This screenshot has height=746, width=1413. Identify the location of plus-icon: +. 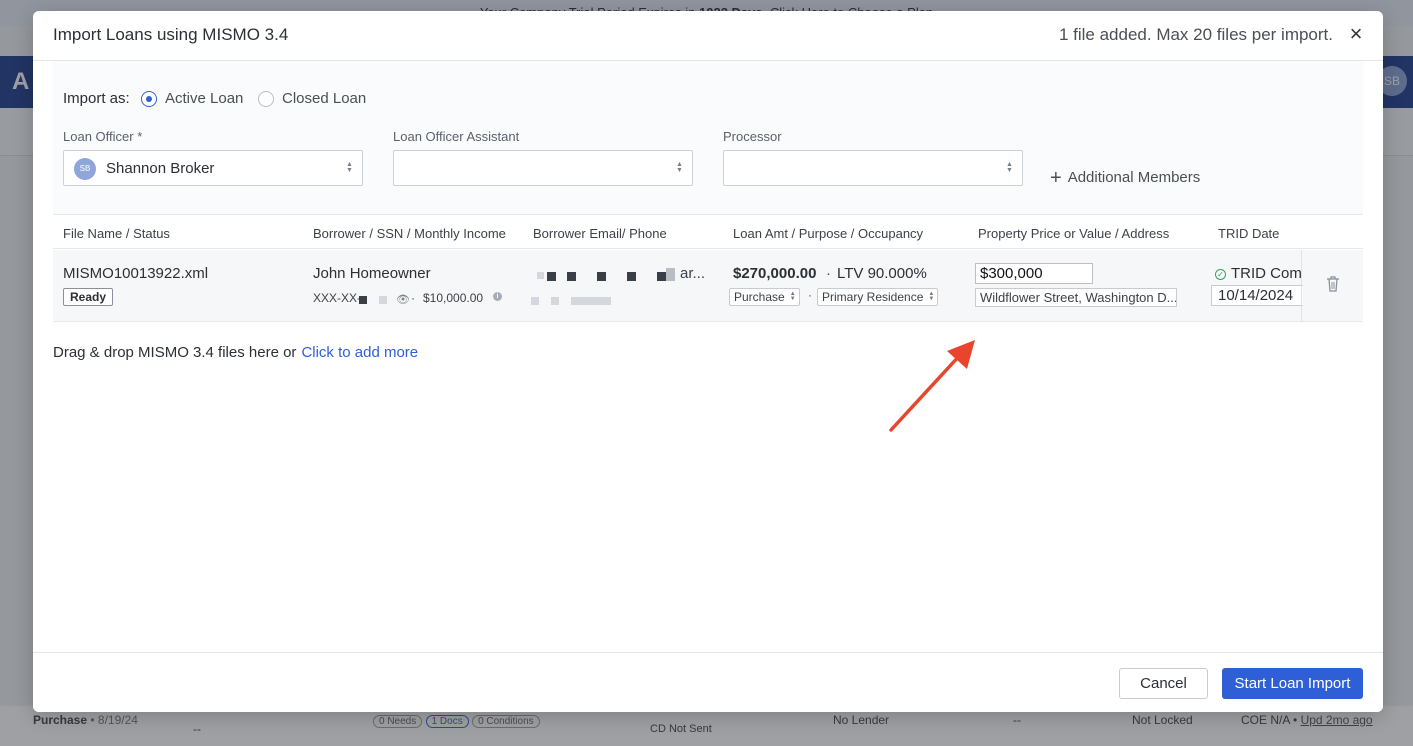
(1056, 178).